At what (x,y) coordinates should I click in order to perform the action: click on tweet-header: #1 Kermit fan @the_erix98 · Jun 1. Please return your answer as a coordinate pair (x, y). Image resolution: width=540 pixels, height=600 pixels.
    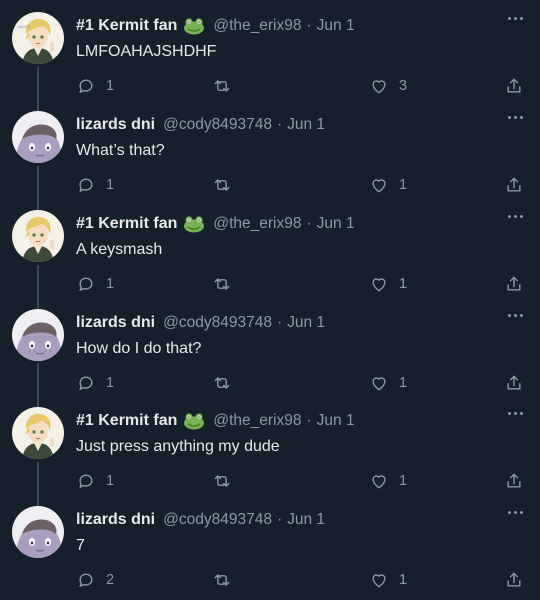
    Looking at the image, I should click on (215, 26).